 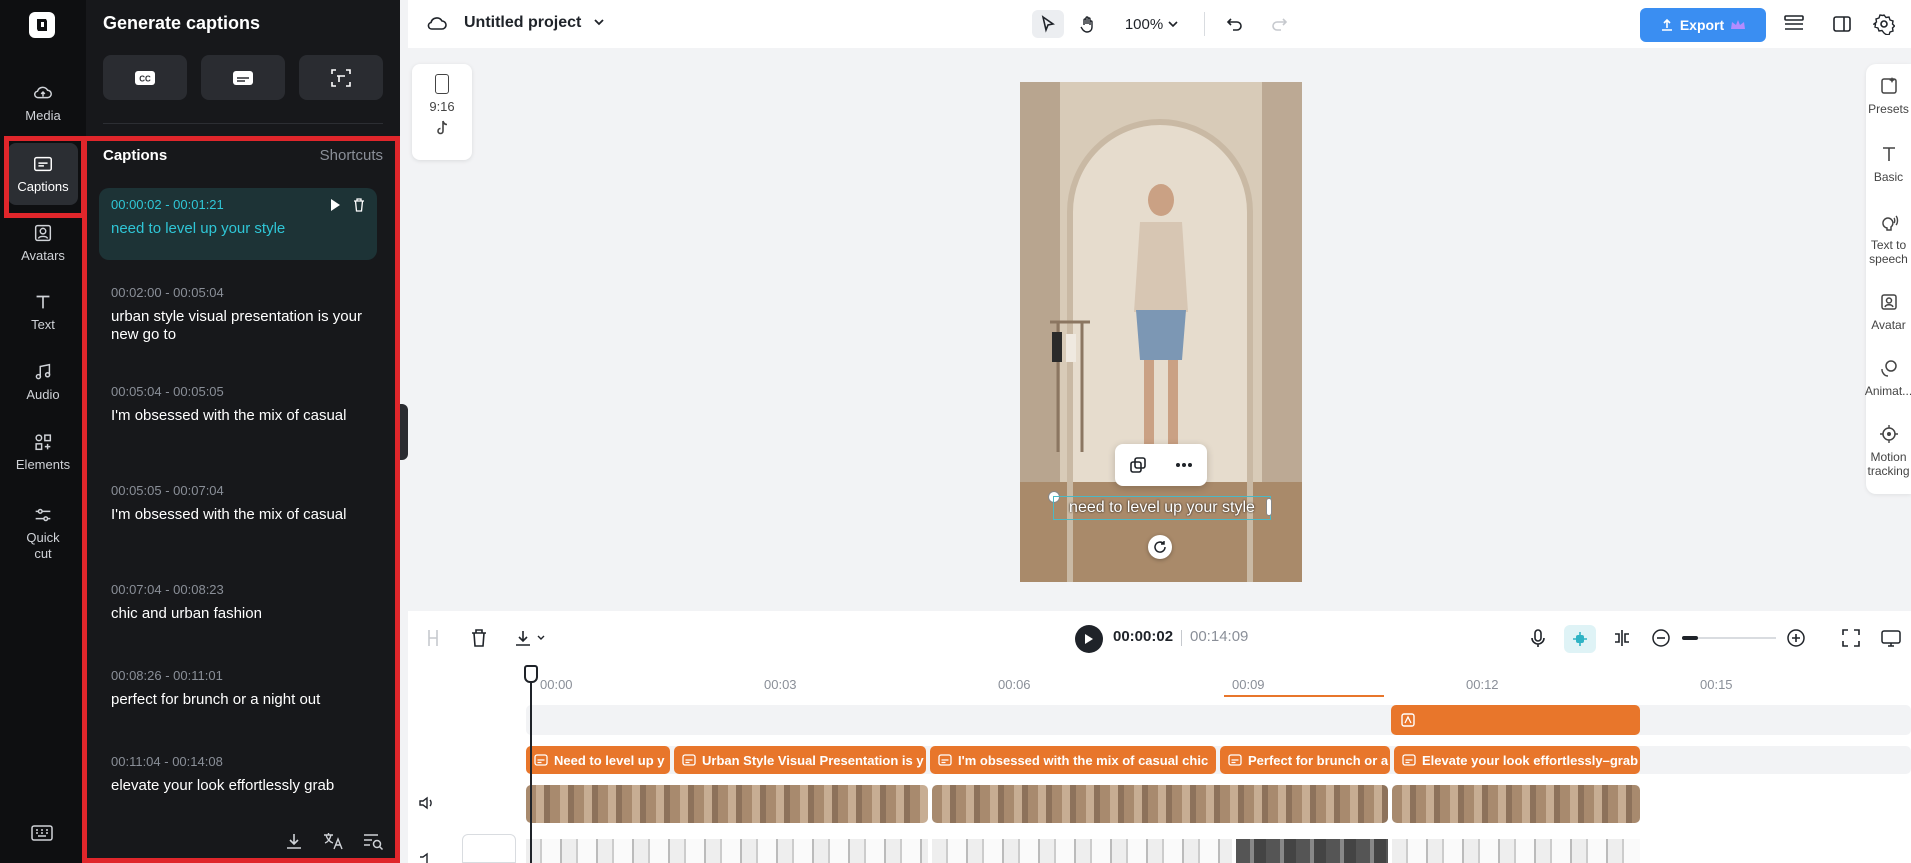 What do you see at coordinates (1794, 22) in the screenshot?
I see `layers-icon` at bounding box center [1794, 22].